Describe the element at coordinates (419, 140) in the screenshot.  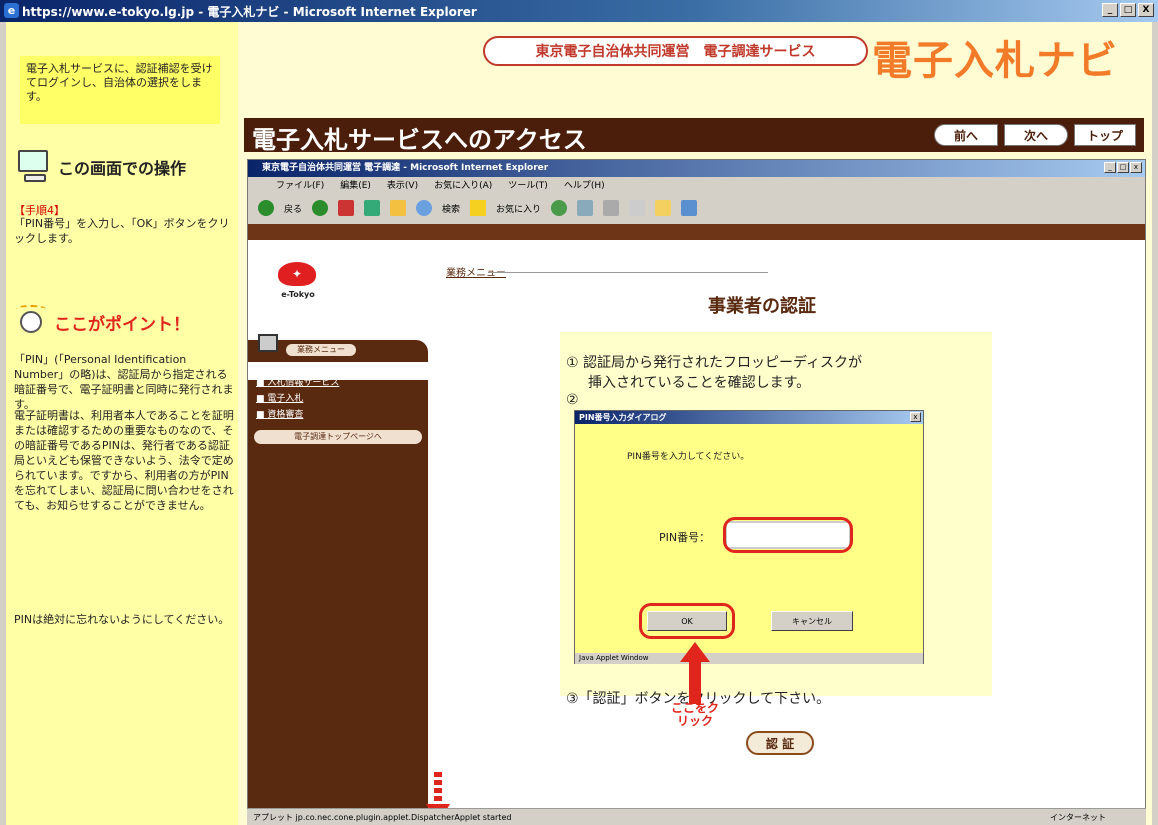
I see `section-title: 電子入札サービスへのアクセス` at that location.